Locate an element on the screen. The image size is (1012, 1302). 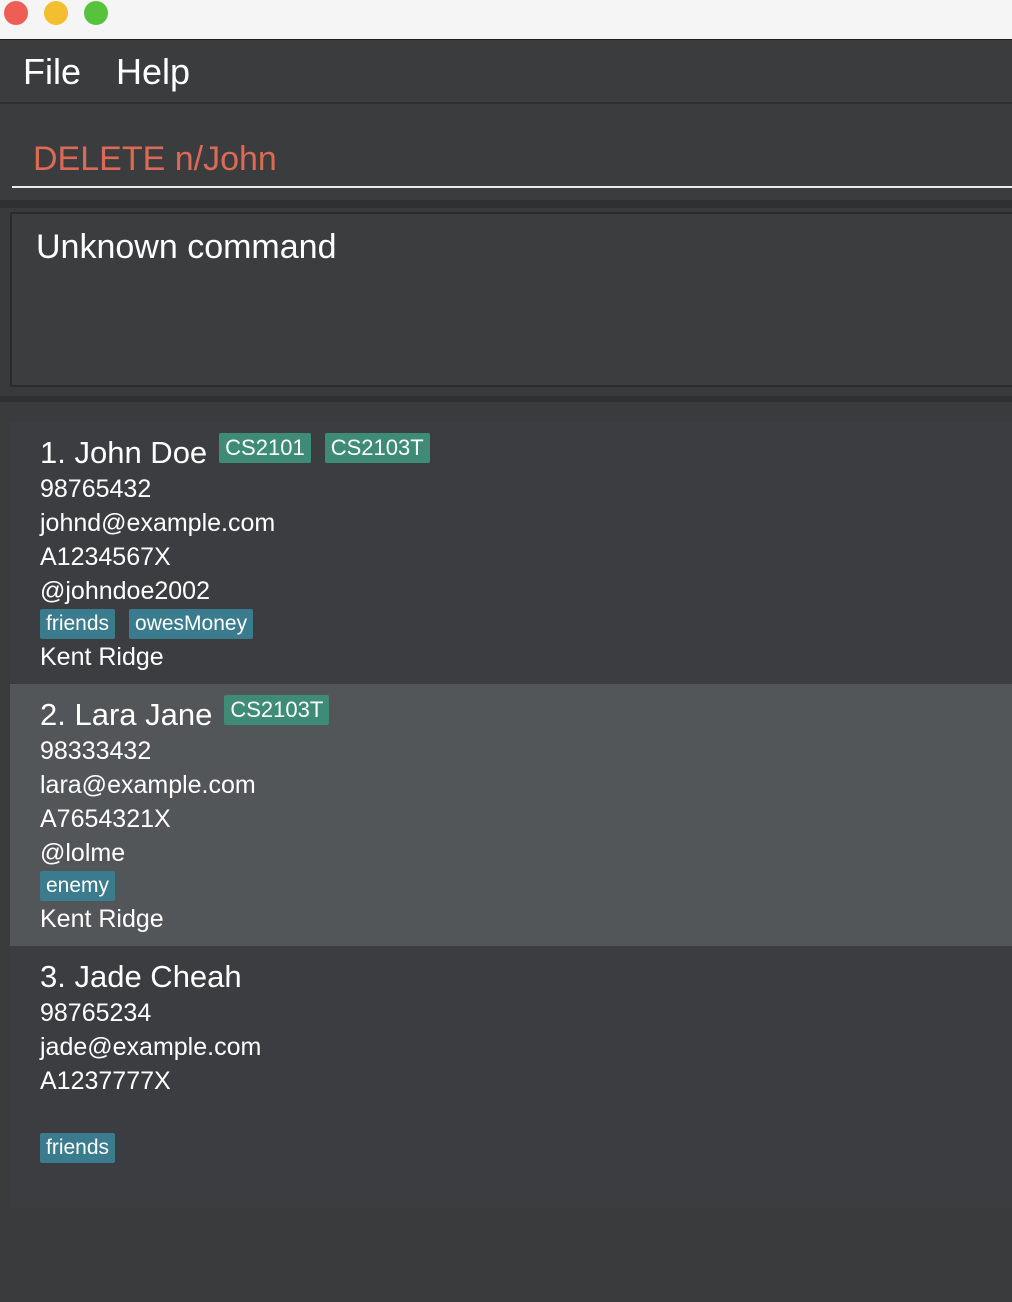
menu-file: File is located at coordinates (52, 72).